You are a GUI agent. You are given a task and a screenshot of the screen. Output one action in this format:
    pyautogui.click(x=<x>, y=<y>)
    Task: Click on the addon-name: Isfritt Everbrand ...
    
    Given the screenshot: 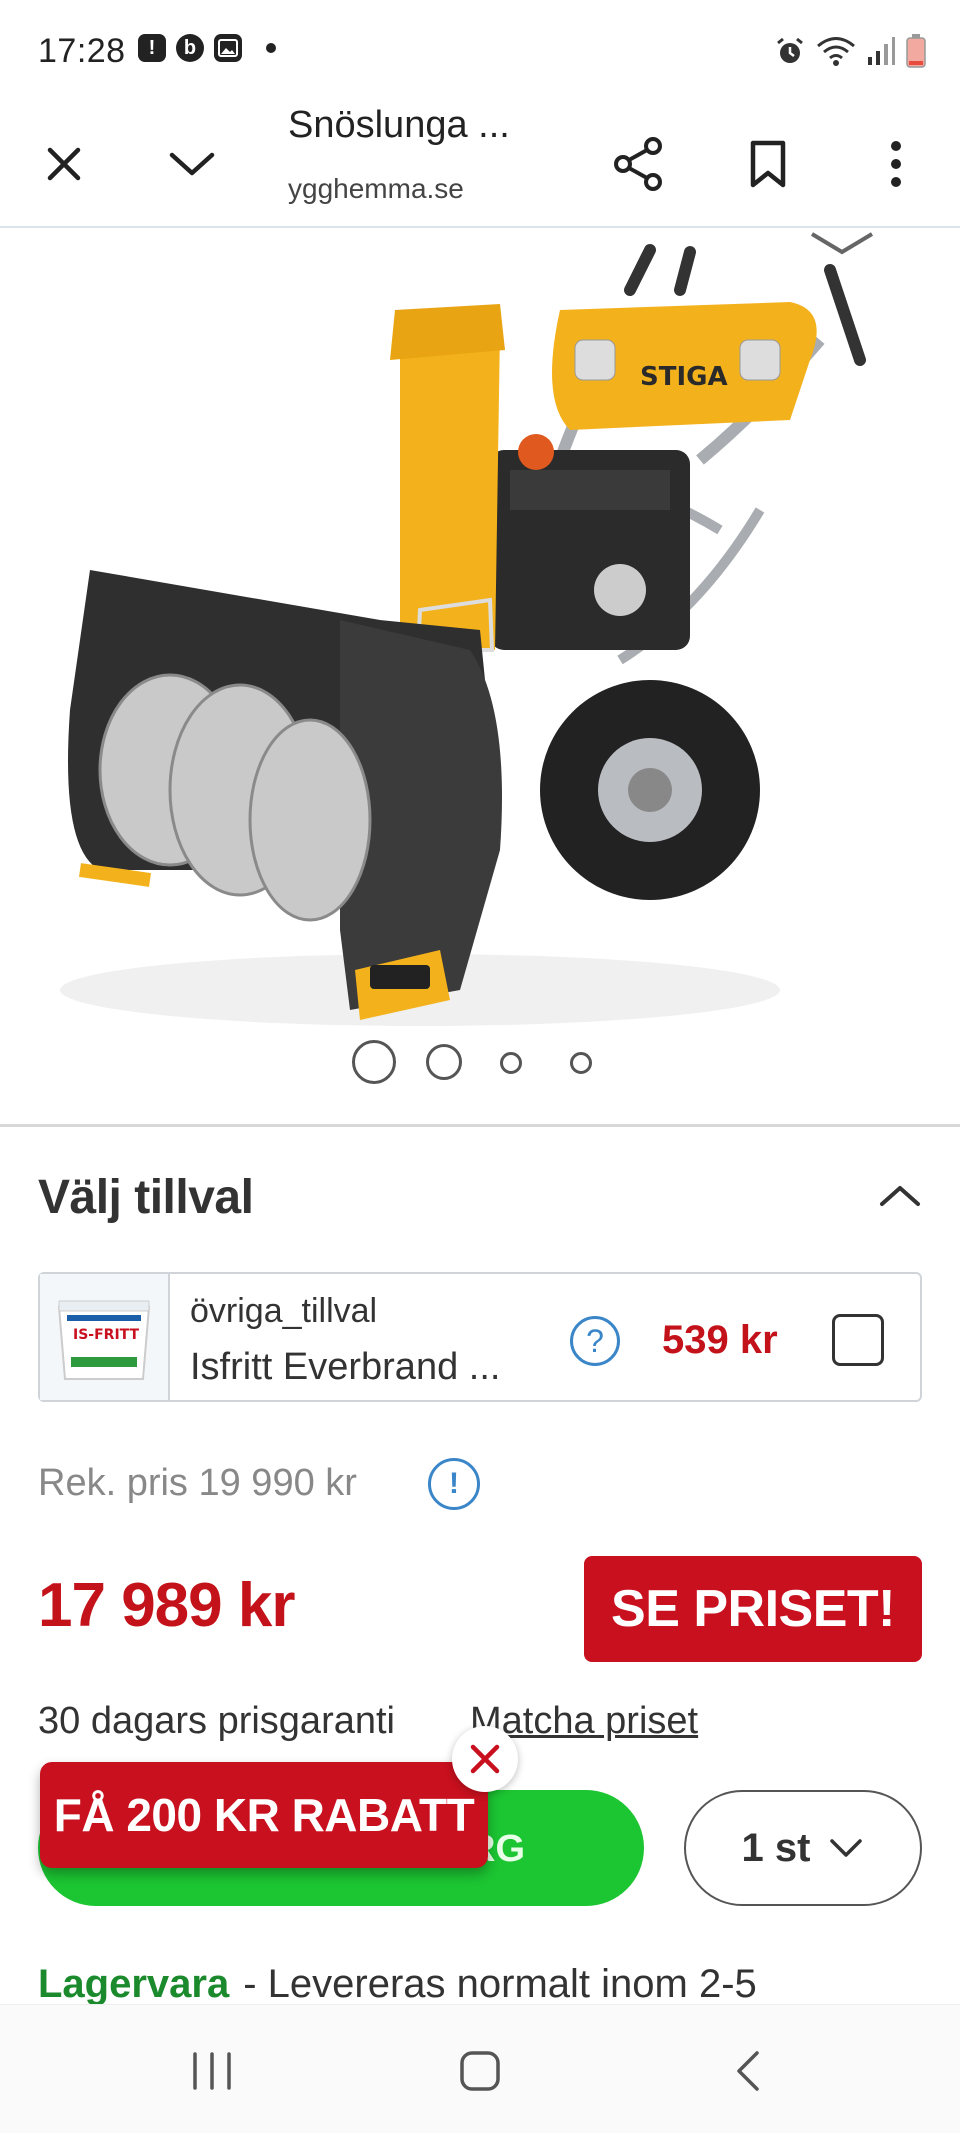 What is the action you would take?
    pyautogui.click(x=345, y=1367)
    